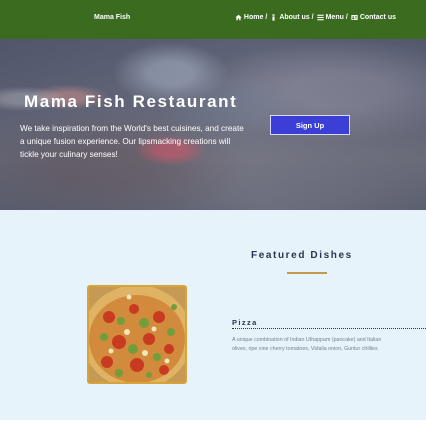 This screenshot has width=426, height=426. I want to click on page-footer-edge, so click(213, 423).